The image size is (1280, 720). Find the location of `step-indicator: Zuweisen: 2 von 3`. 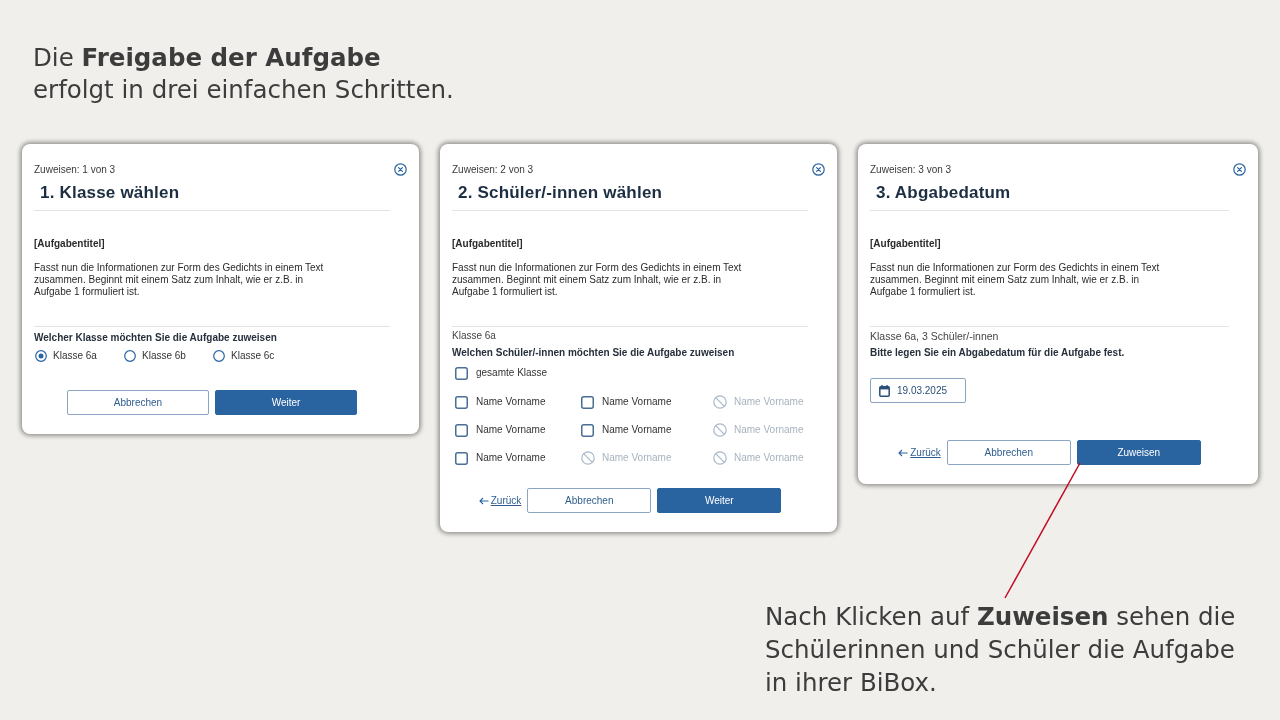

step-indicator: Zuweisen: 2 von 3 is located at coordinates (493, 169).